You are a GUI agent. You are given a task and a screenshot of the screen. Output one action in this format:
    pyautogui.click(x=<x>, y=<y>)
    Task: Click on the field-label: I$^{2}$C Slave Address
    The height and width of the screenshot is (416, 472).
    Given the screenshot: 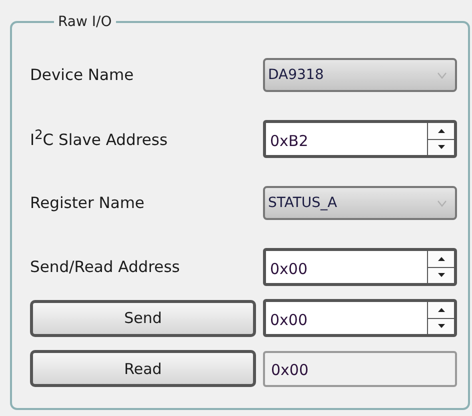 What is the action you would take?
    pyautogui.click(x=99, y=139)
    